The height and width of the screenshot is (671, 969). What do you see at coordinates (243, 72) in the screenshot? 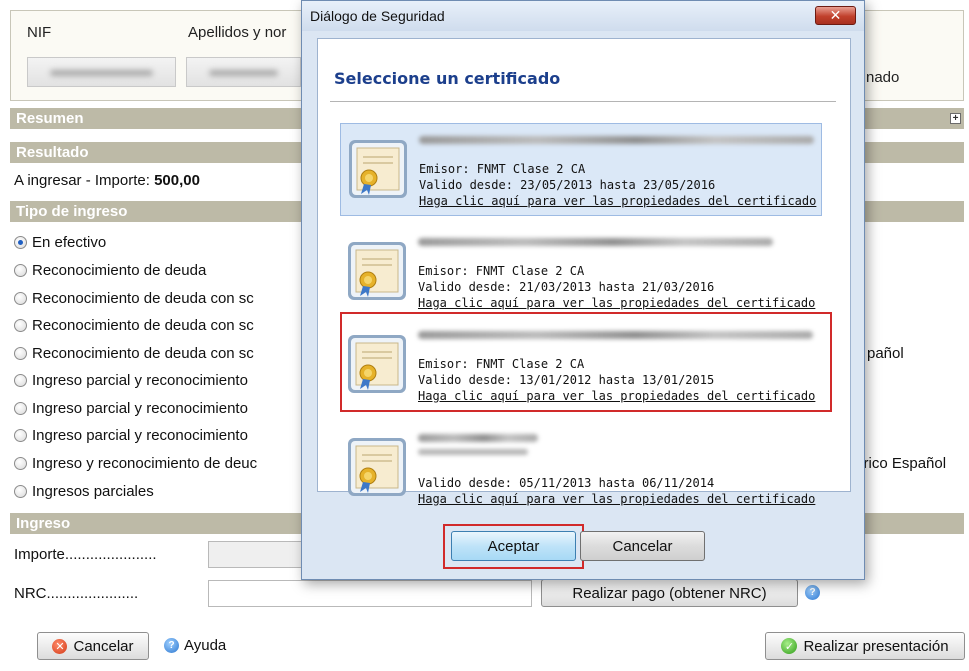
I see `apellidos-value-redacted` at bounding box center [243, 72].